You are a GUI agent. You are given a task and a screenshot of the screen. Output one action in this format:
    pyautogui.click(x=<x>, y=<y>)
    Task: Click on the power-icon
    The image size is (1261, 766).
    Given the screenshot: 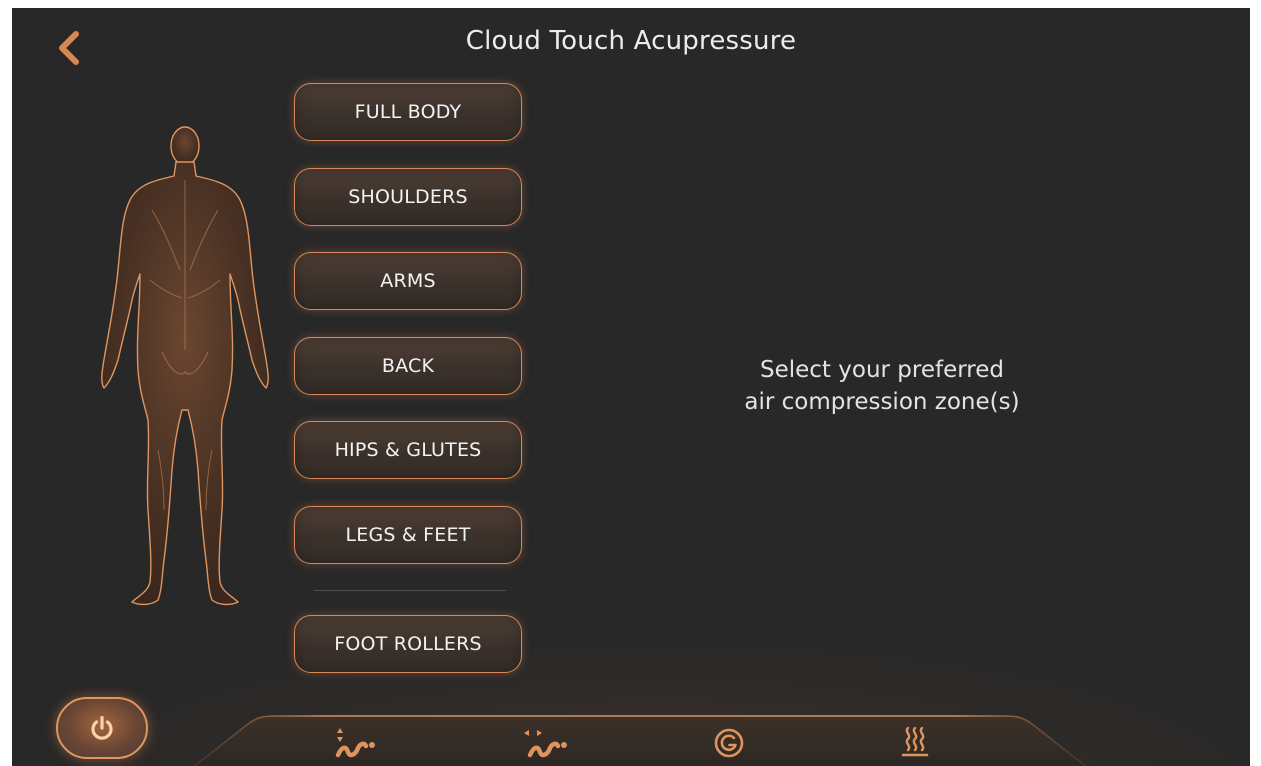 What is the action you would take?
    pyautogui.click(x=102, y=727)
    